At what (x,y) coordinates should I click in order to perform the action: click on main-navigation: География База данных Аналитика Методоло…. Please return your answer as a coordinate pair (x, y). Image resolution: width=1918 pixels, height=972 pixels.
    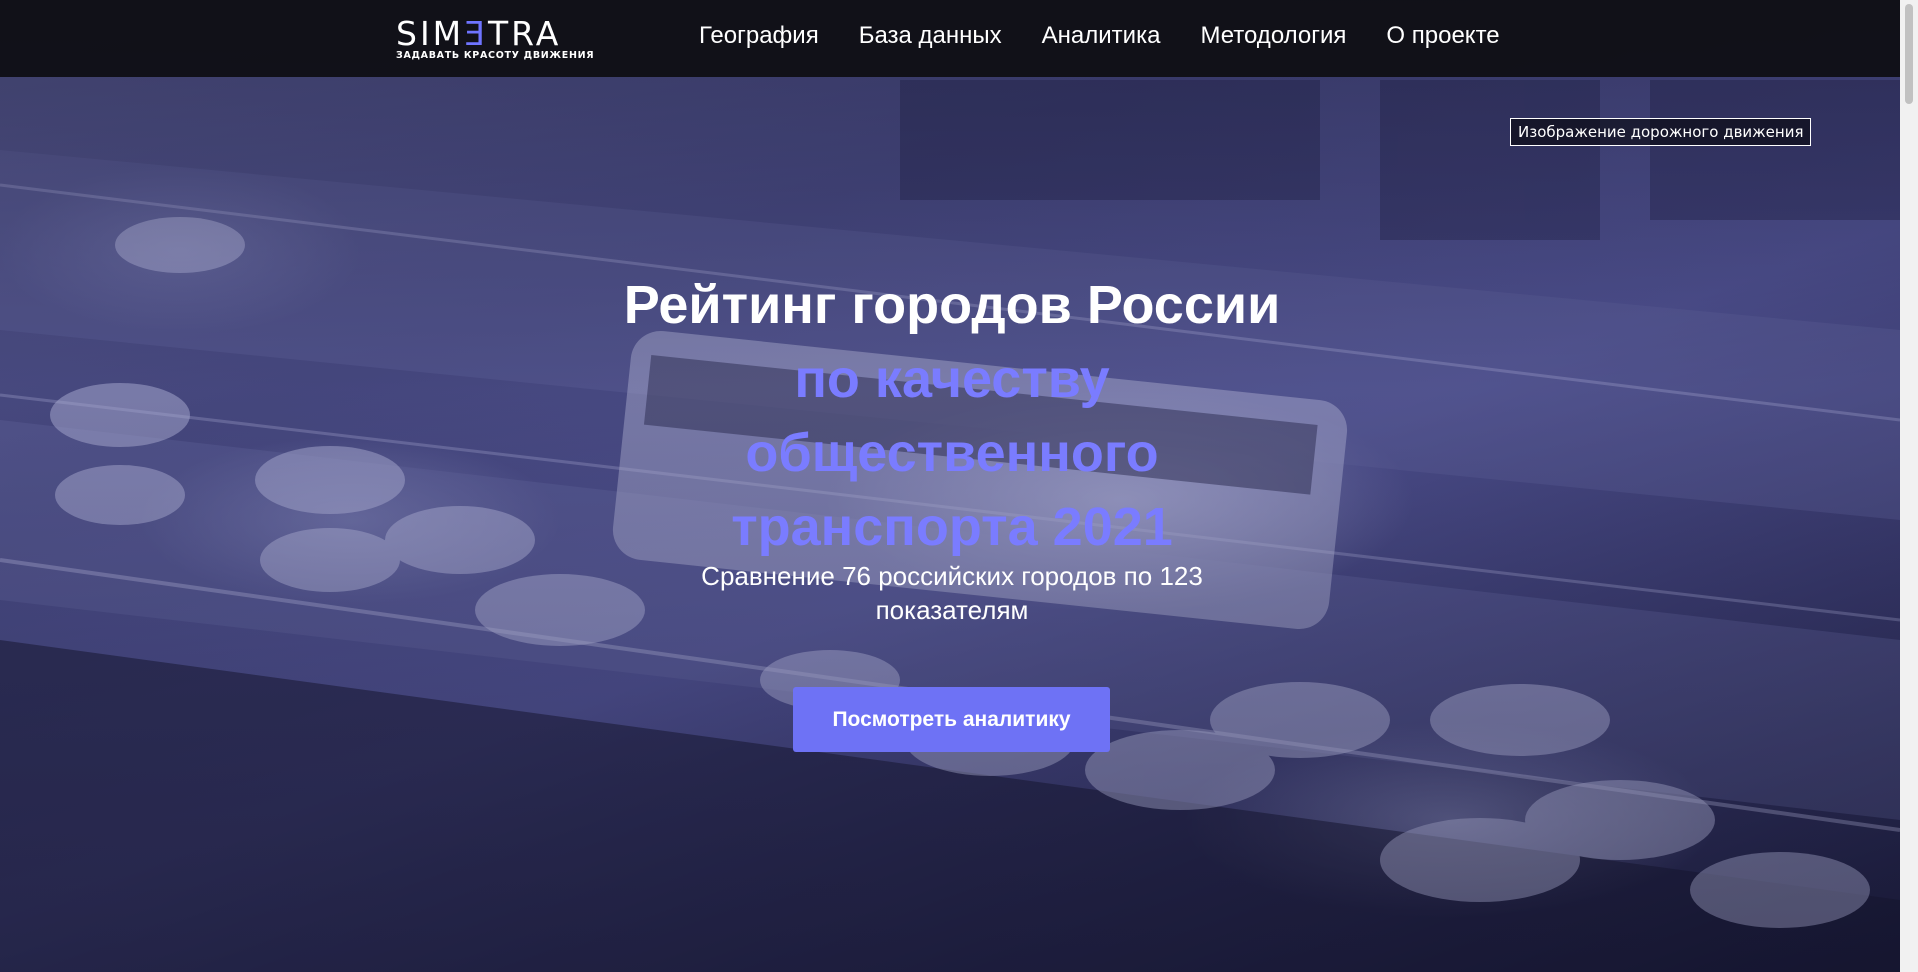
    Looking at the image, I should click on (1099, 36).